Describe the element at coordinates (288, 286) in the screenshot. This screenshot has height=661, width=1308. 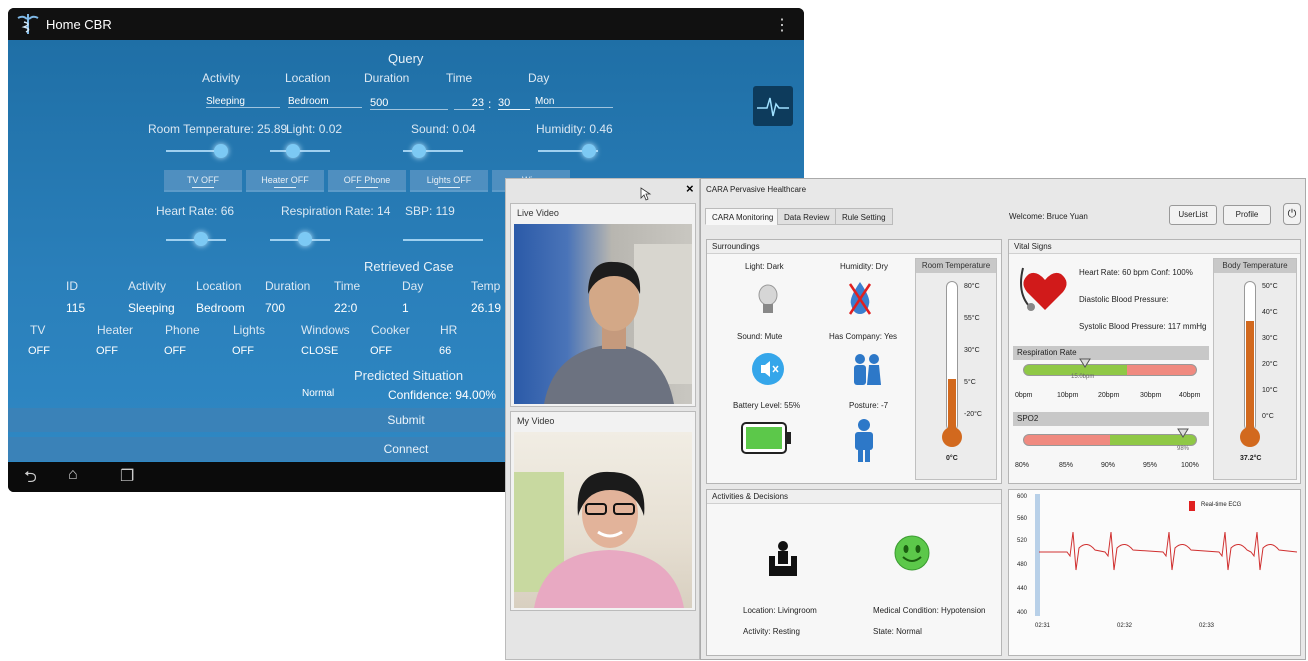
I see `retrieved-duration-header: Duration` at that location.